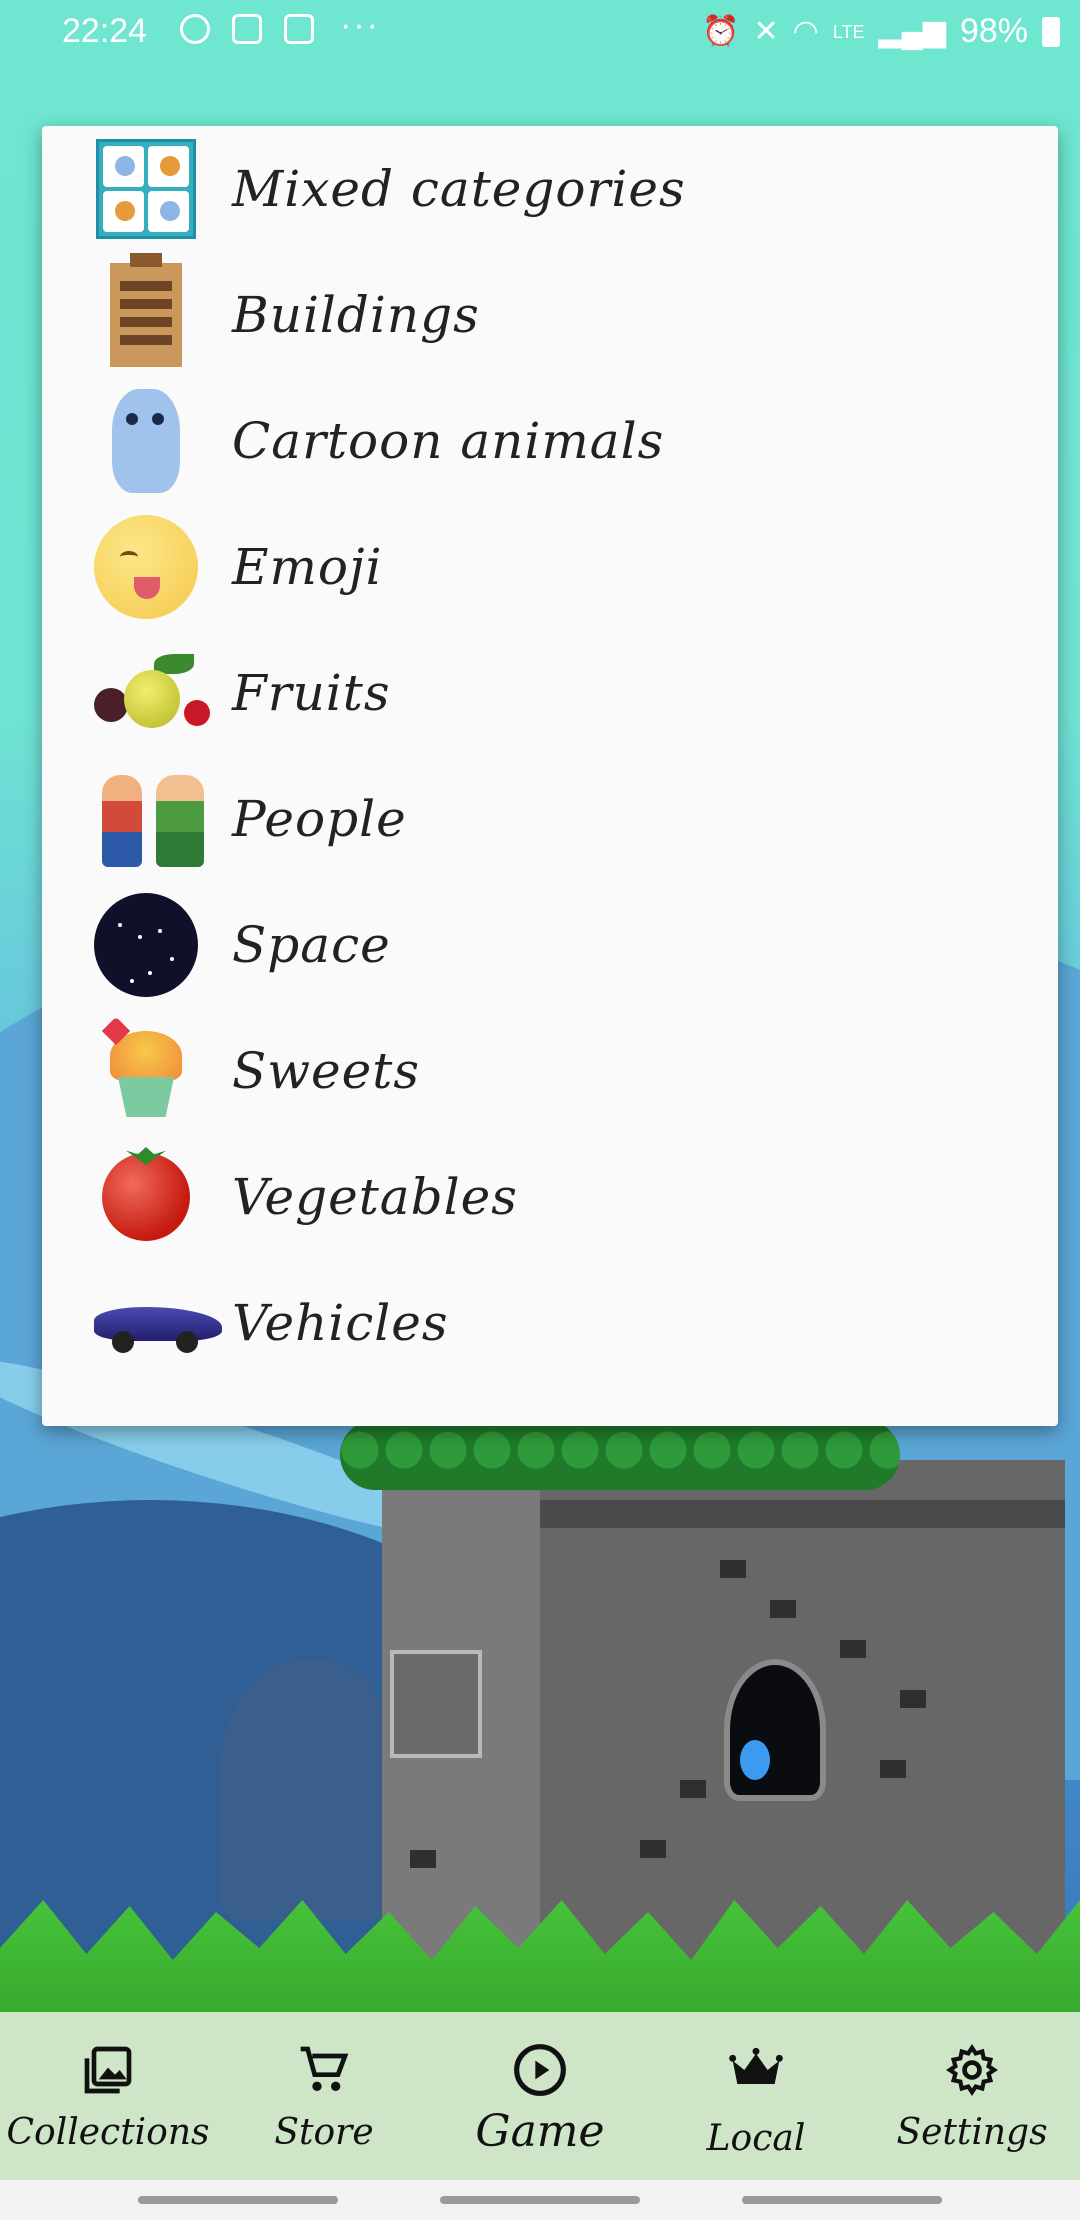 The image size is (1080, 2220). What do you see at coordinates (356, 315) in the screenshot?
I see `category-label: Buildings` at bounding box center [356, 315].